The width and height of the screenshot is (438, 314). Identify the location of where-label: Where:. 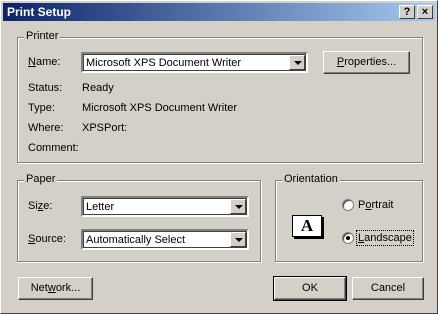
(46, 128).